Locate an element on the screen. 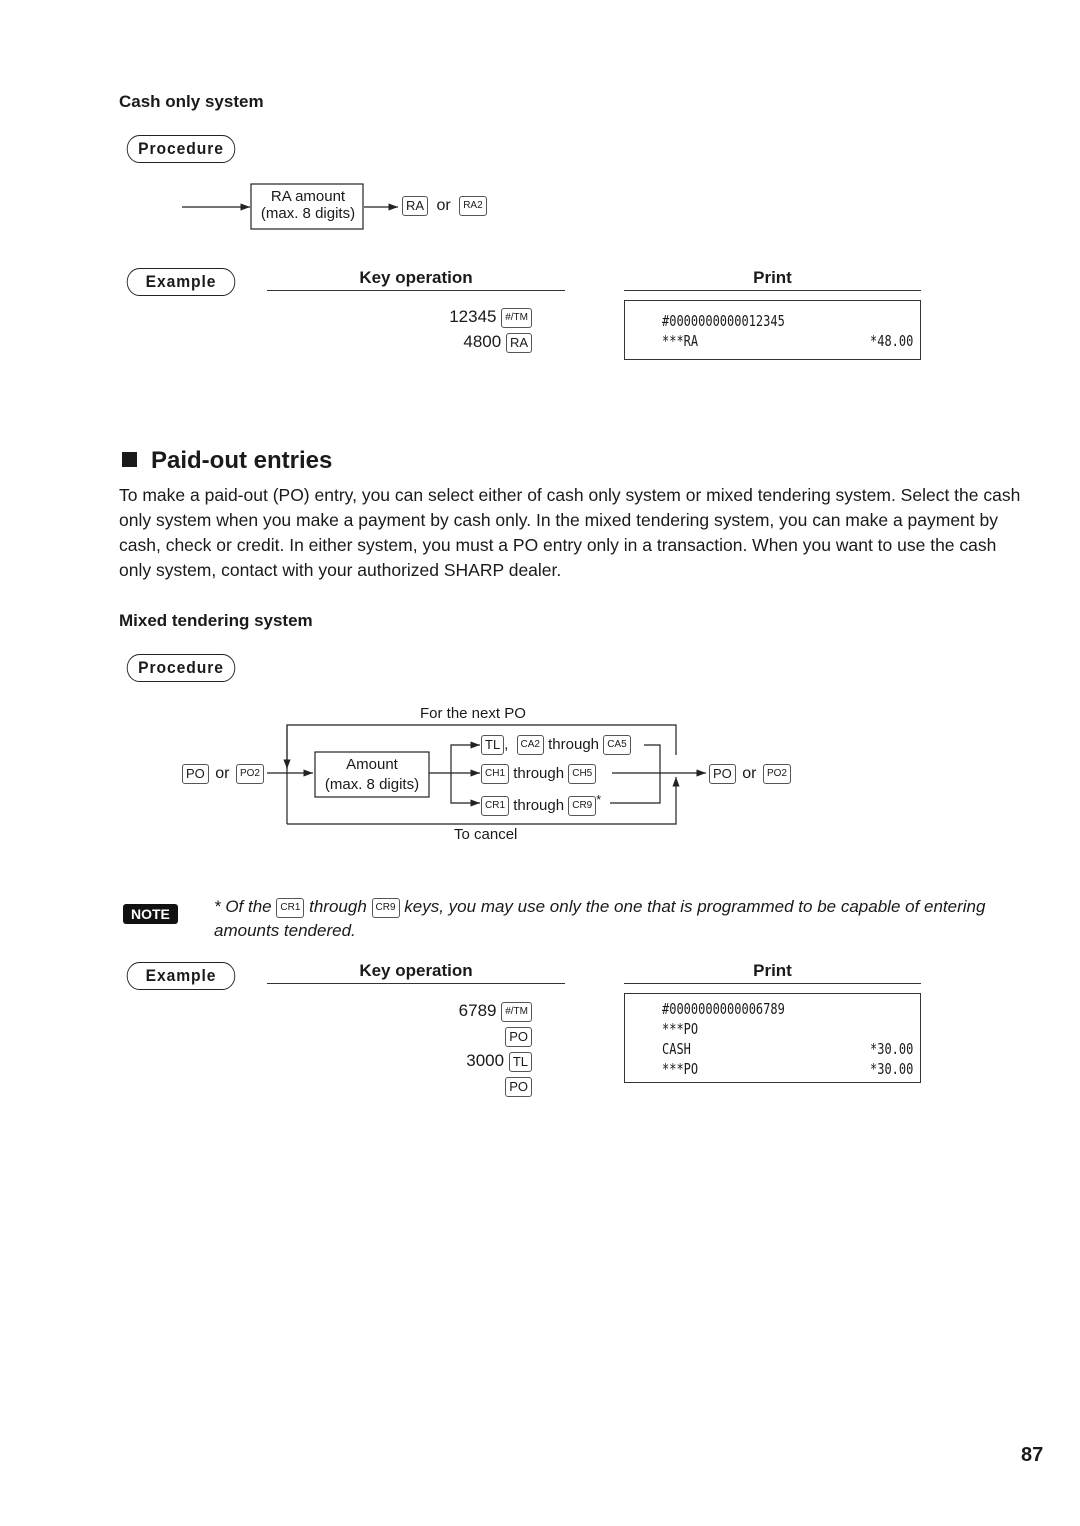 Image resolution: width=1080 pixels, height=1526 pixels. key-op-amount: 3000 is located at coordinates (485, 1060).